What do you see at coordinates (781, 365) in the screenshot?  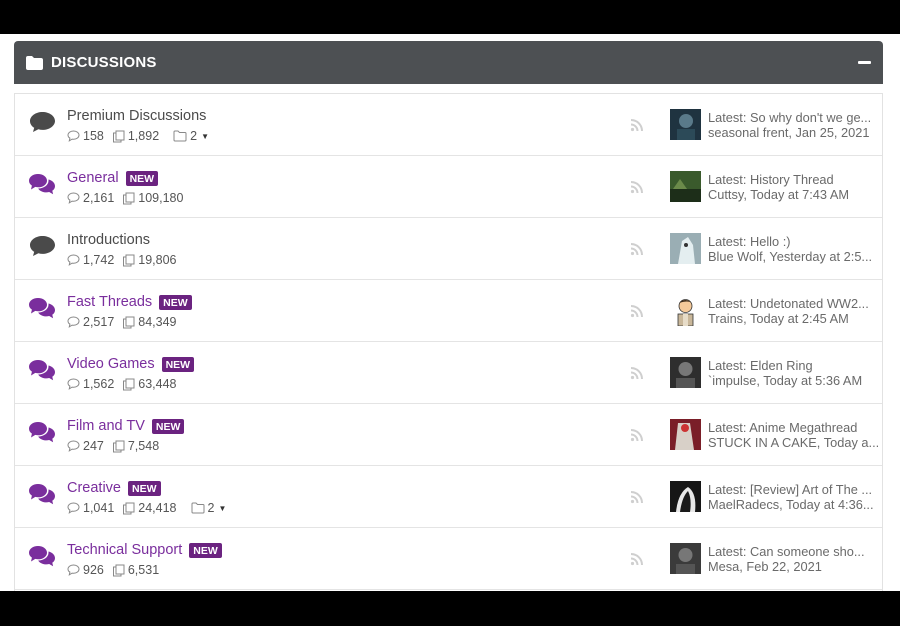 I see `latest-thread-link: Elden Ring` at bounding box center [781, 365].